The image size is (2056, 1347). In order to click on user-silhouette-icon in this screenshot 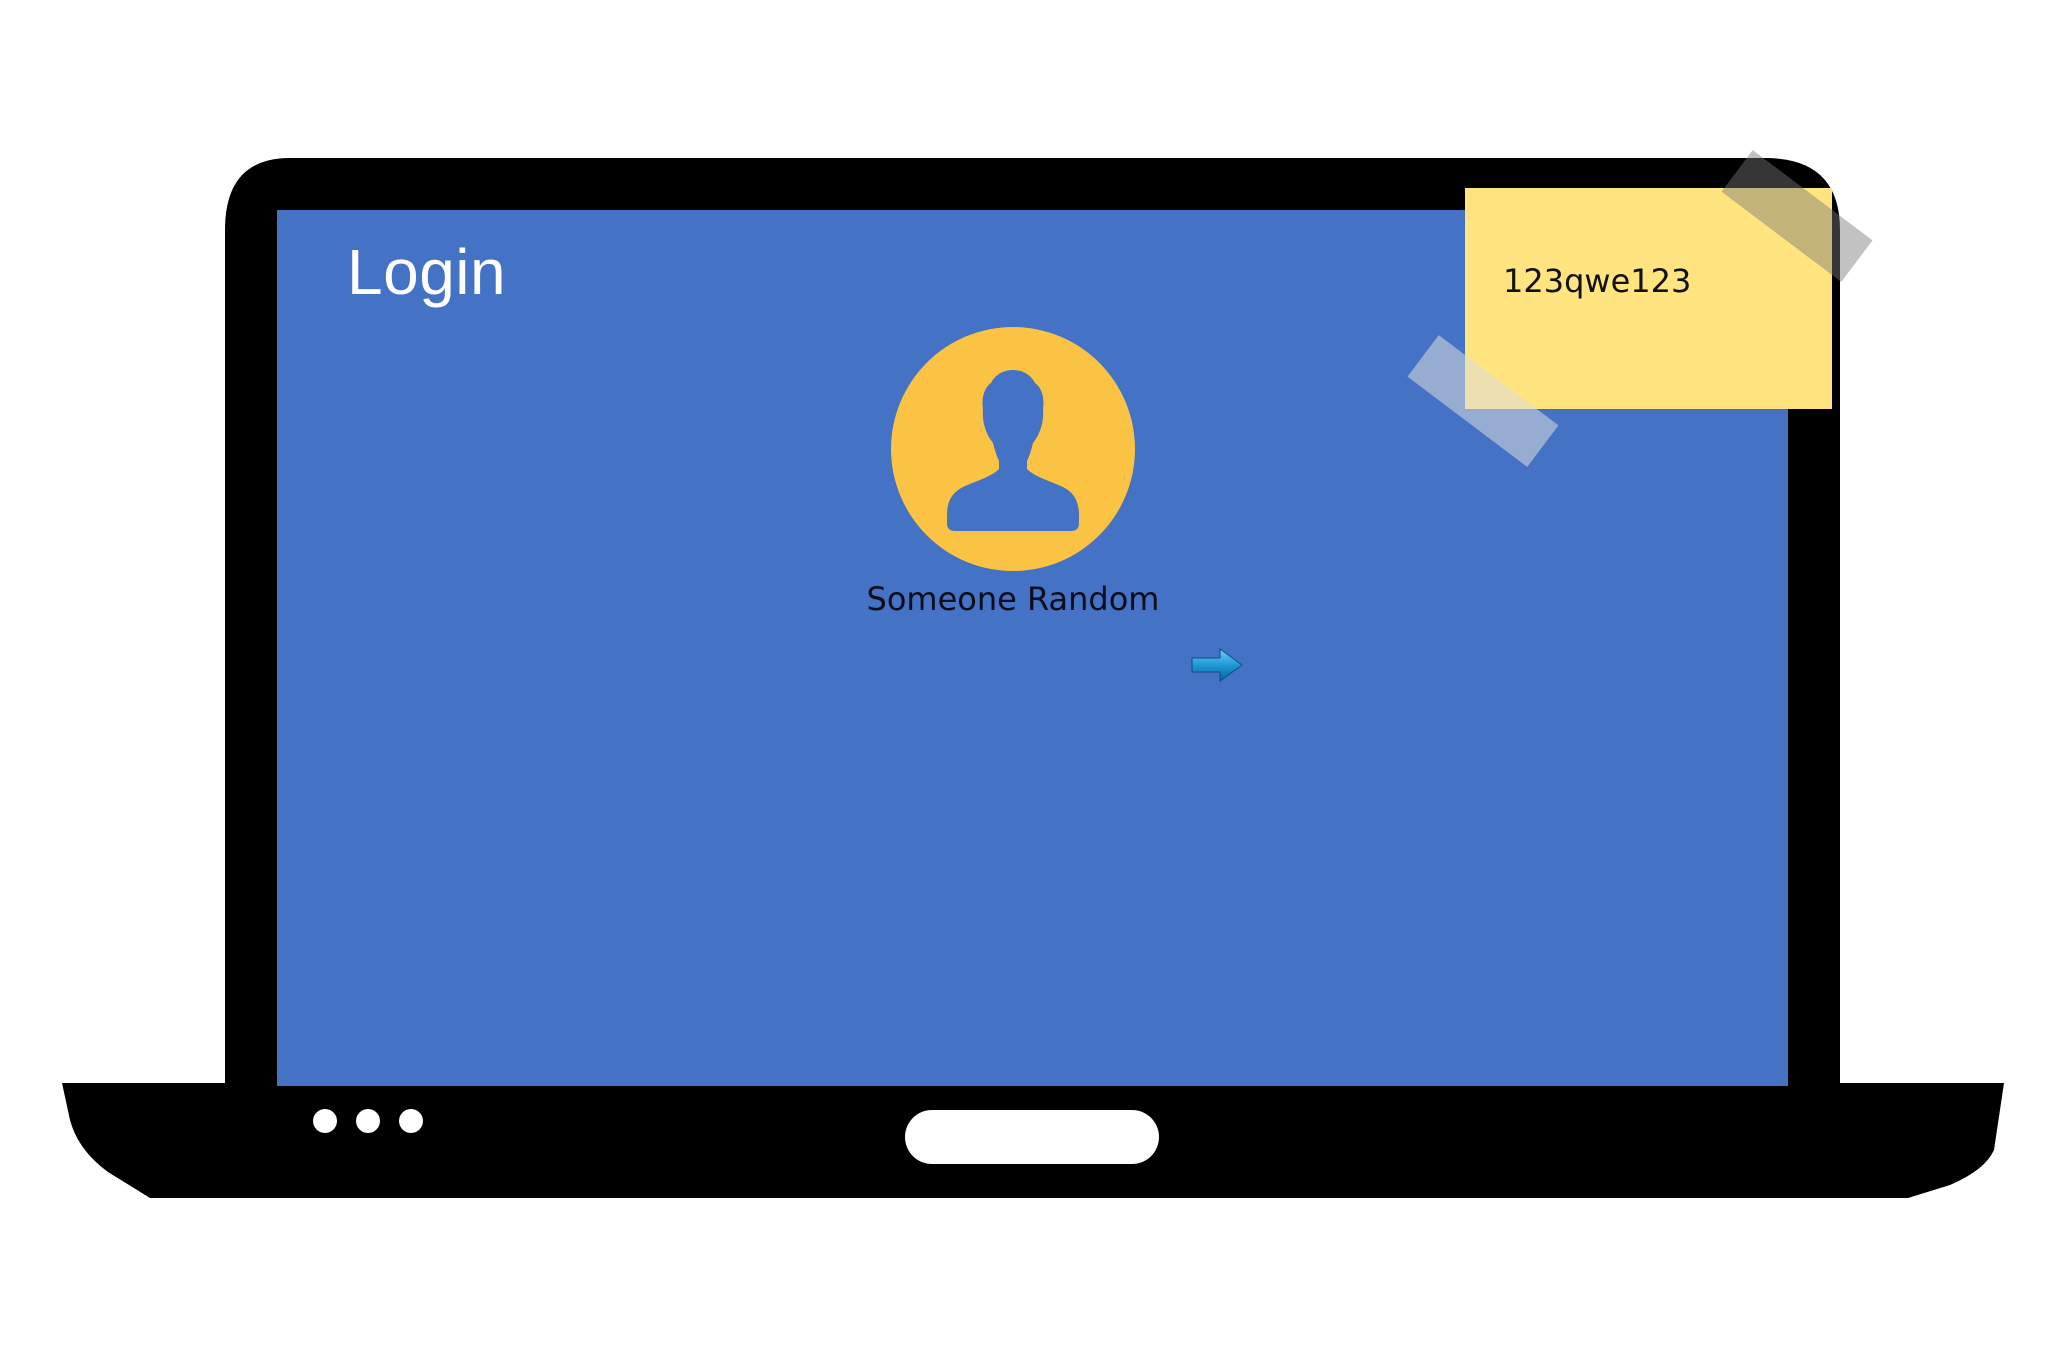, I will do `click(1013, 450)`.